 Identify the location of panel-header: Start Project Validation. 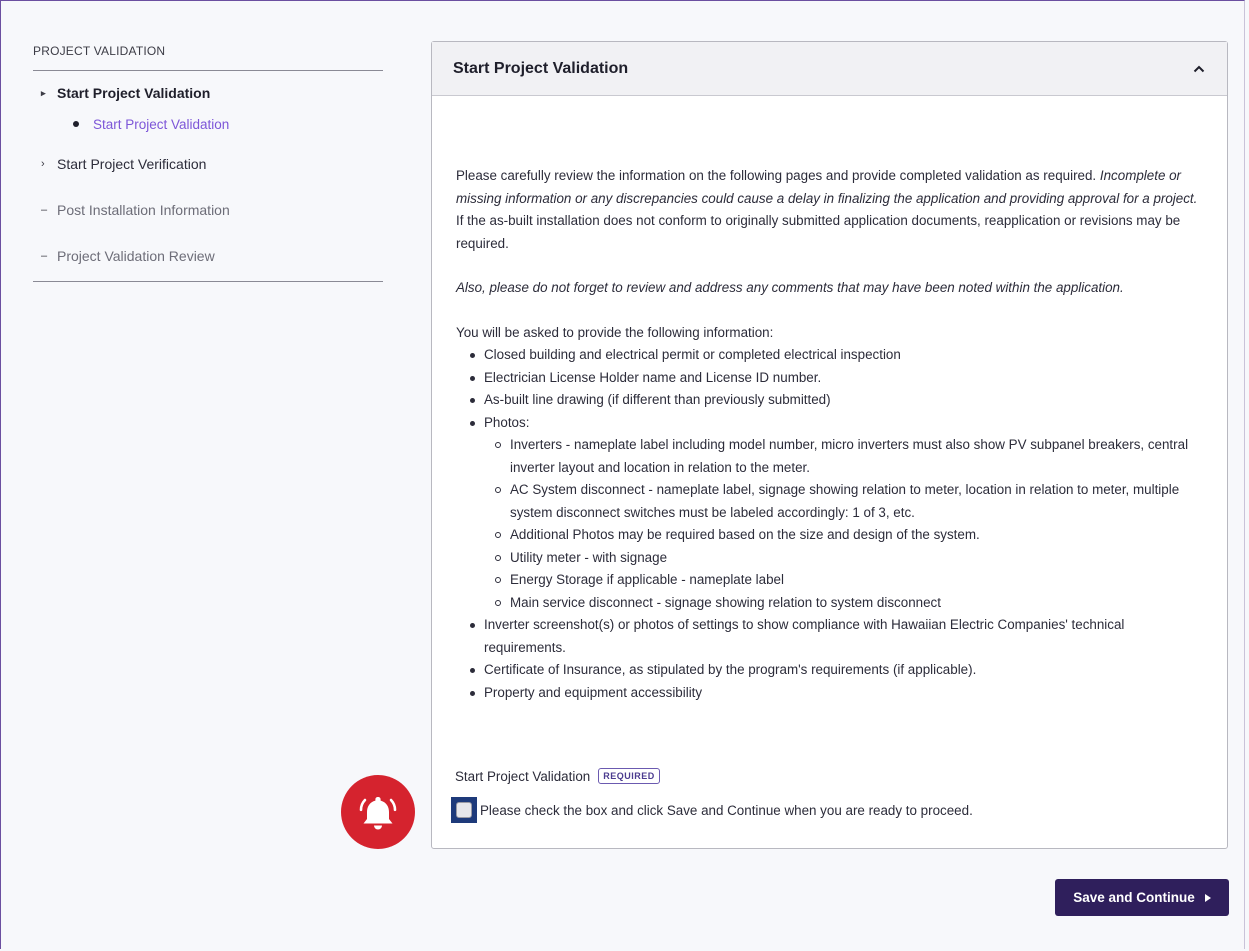
(829, 69).